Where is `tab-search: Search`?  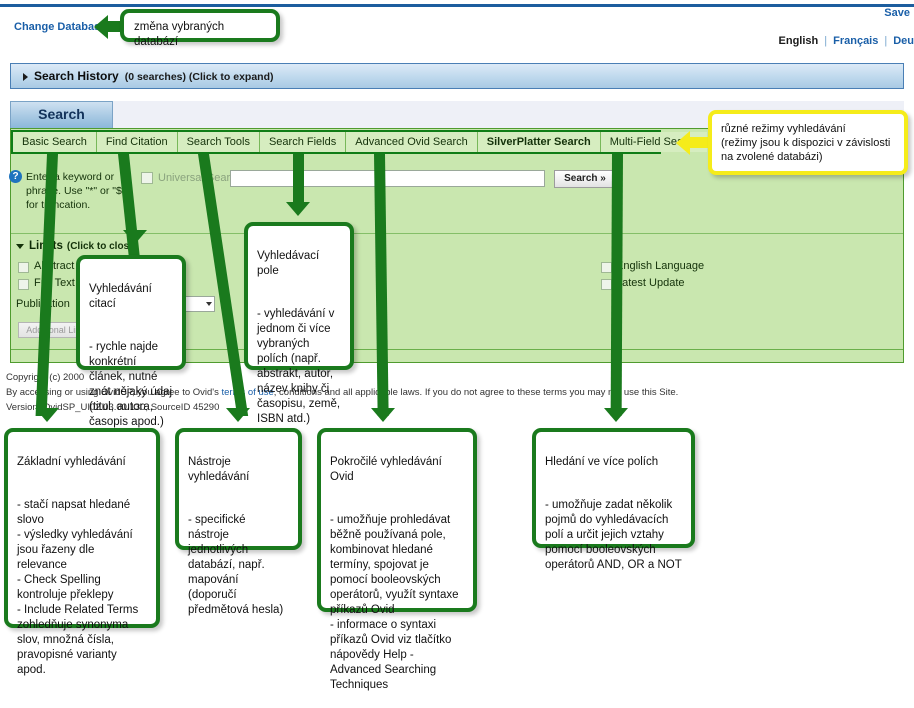 tab-search: Search is located at coordinates (61, 114).